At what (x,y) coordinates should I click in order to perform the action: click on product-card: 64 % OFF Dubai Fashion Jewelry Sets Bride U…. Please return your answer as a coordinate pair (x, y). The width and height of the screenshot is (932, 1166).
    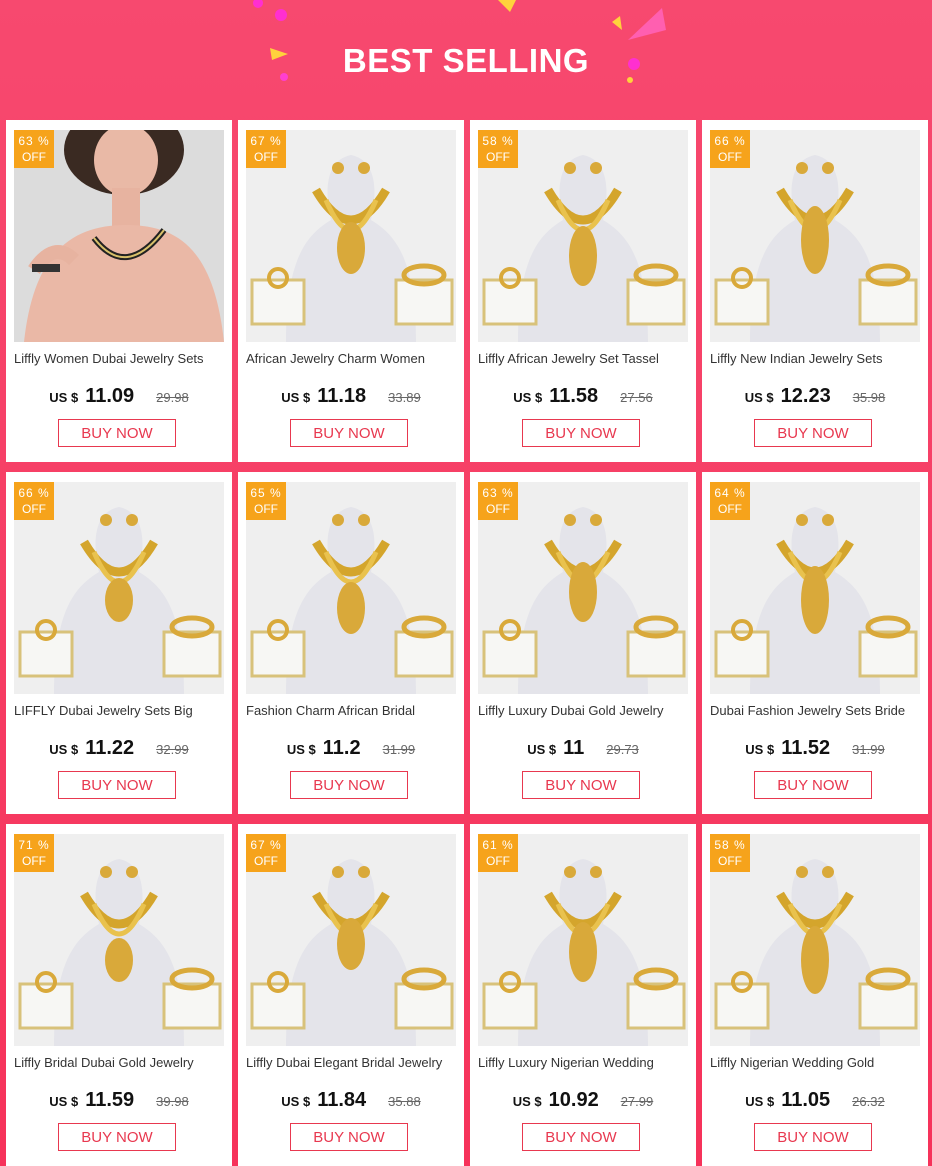
    Looking at the image, I should click on (815, 643).